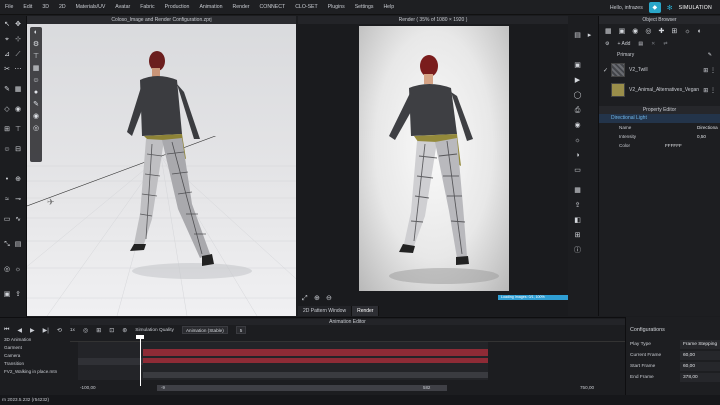 The width and height of the screenshot is (720, 405). I want to click on track-transition: Transition, so click(35, 364).